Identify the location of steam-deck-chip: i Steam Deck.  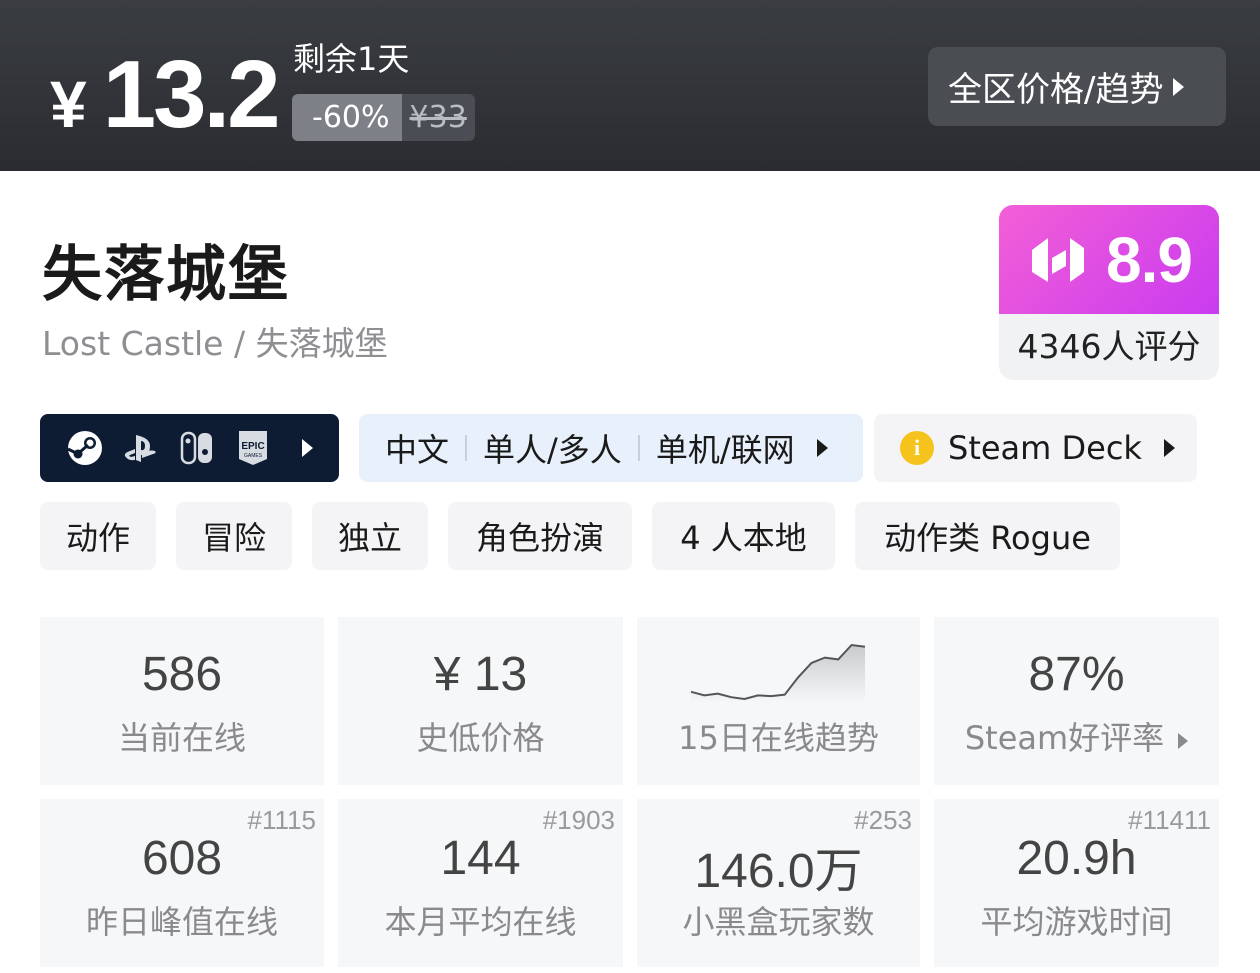
(1035, 448).